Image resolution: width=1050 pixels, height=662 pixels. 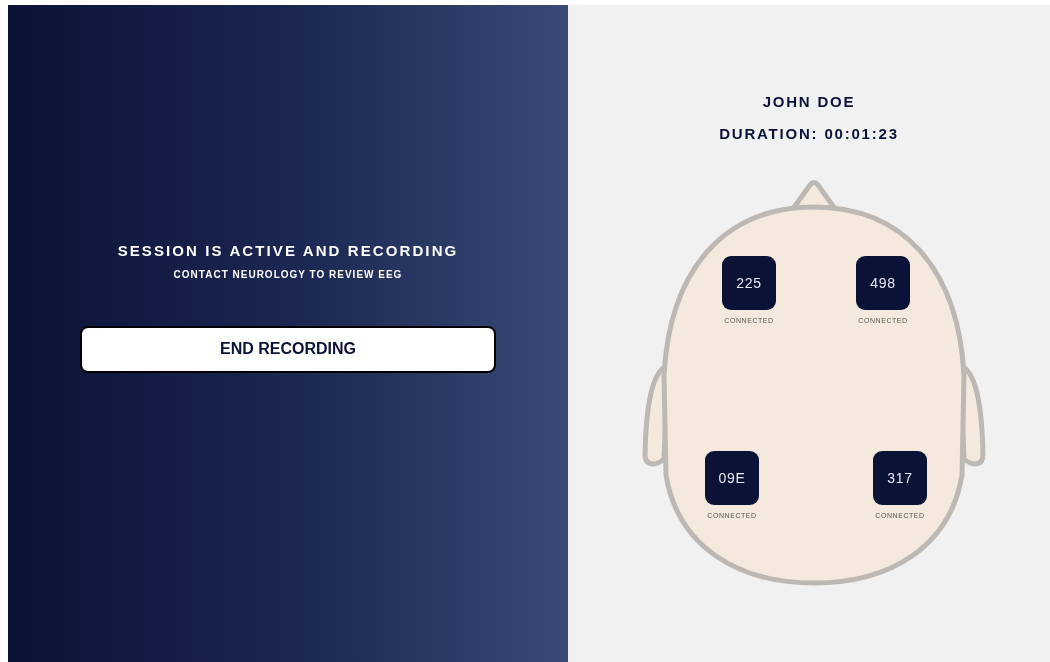 I want to click on sensor-tile: 09E, so click(x=732, y=478).